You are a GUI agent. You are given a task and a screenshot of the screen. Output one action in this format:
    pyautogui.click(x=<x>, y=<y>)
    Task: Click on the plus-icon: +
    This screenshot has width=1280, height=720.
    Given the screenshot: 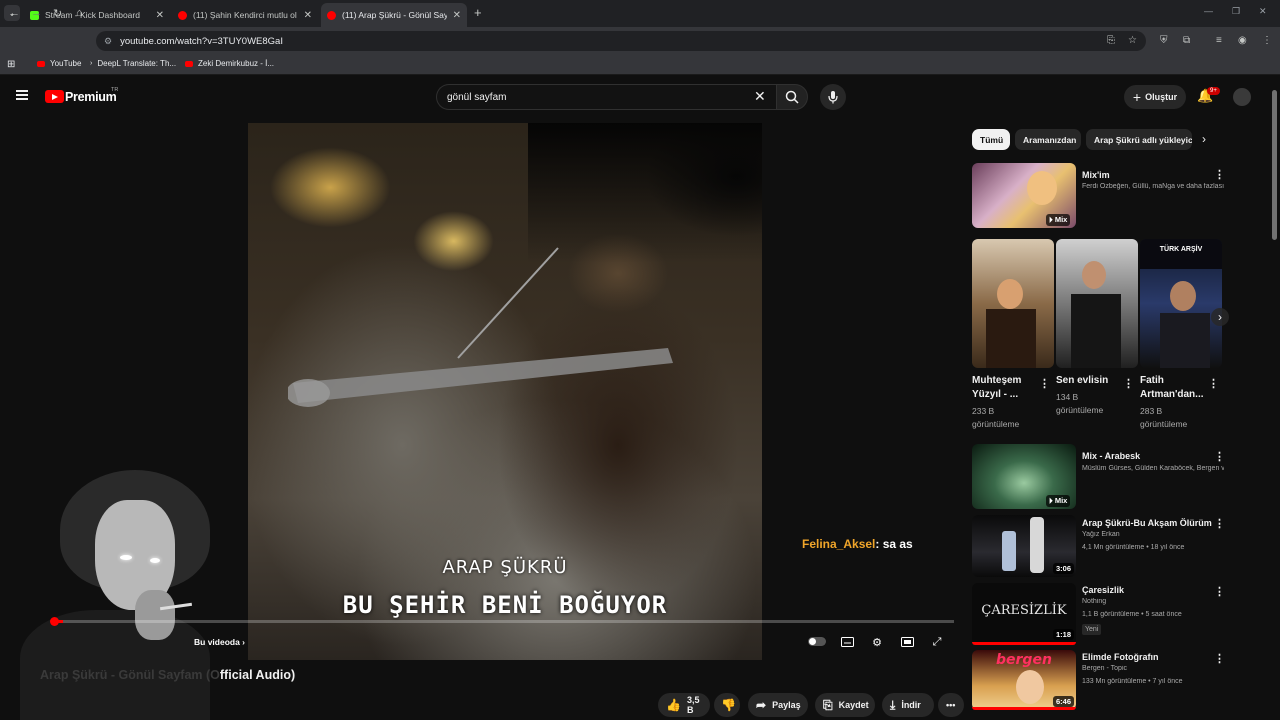 What is the action you would take?
    pyautogui.click(x=1137, y=97)
    